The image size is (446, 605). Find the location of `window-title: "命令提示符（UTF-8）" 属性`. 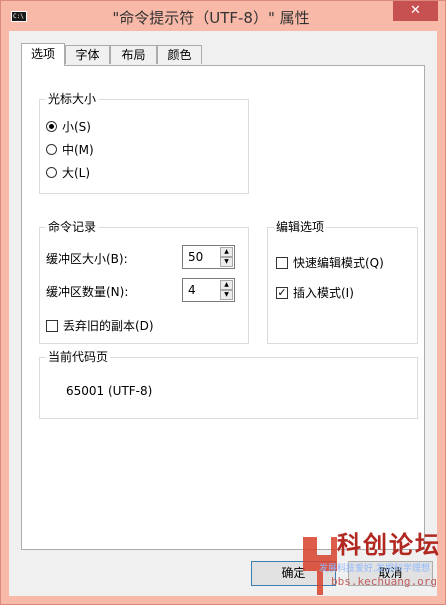

window-title: "命令提示符（UTF-8）" 属性 is located at coordinates (211, 18).